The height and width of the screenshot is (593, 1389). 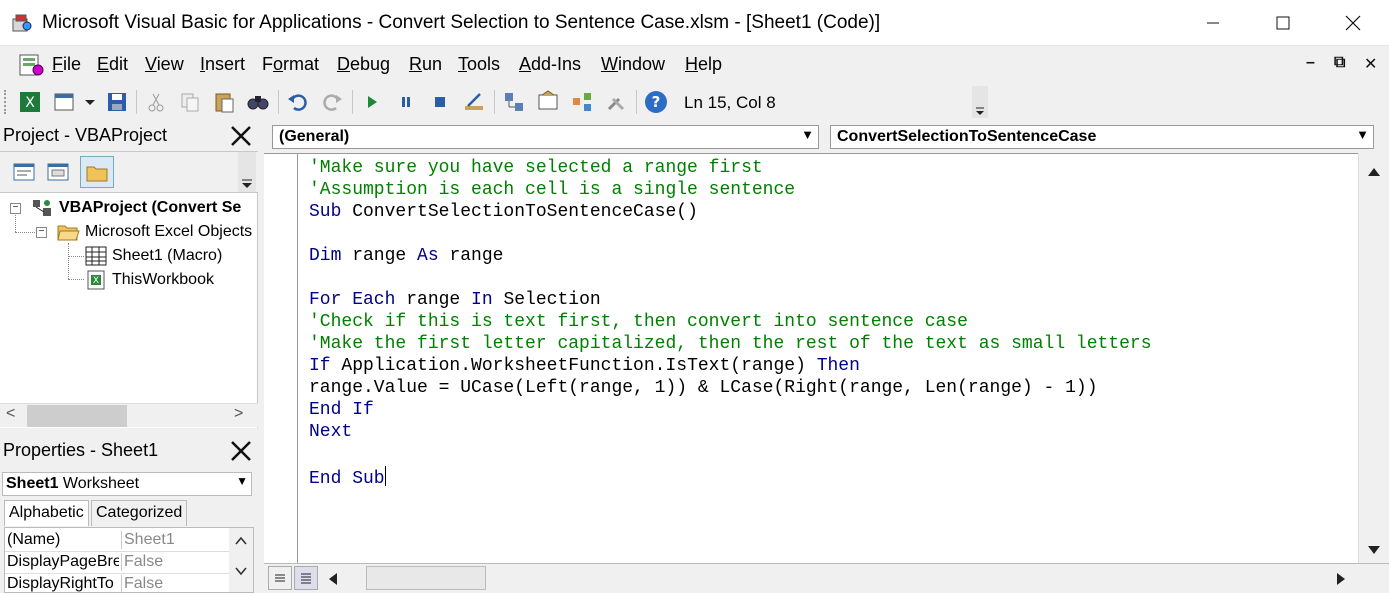 What do you see at coordinates (129, 136) in the screenshot?
I see `project-pane-header: Project - VBAProject` at bounding box center [129, 136].